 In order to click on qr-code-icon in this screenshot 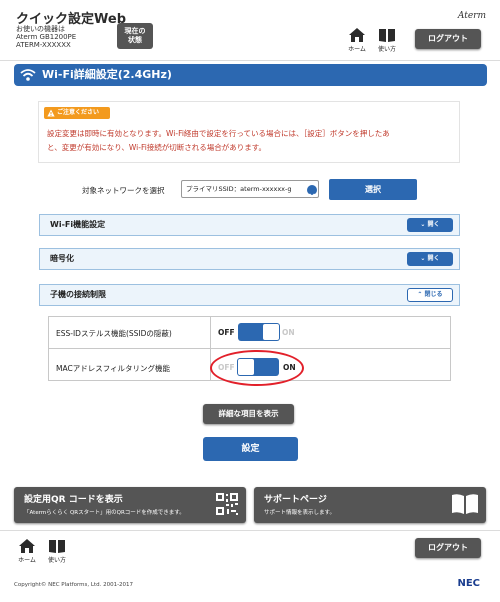, I will do `click(227, 504)`.